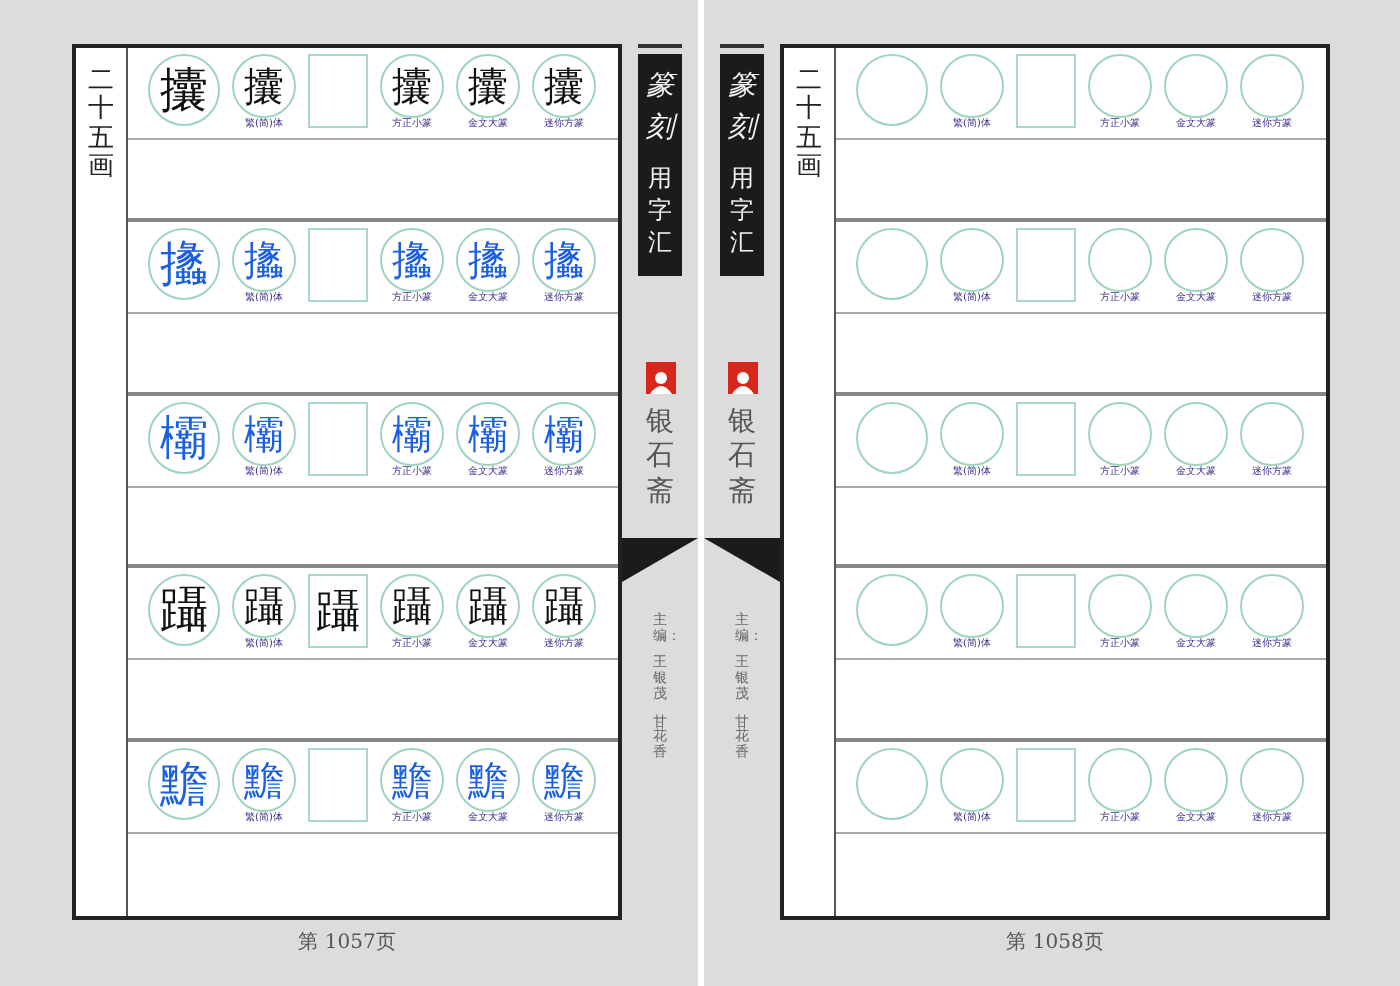 The width and height of the screenshot is (1400, 986). Describe the element at coordinates (347, 943) in the screenshot. I see `page-number: 第 1057页` at that location.